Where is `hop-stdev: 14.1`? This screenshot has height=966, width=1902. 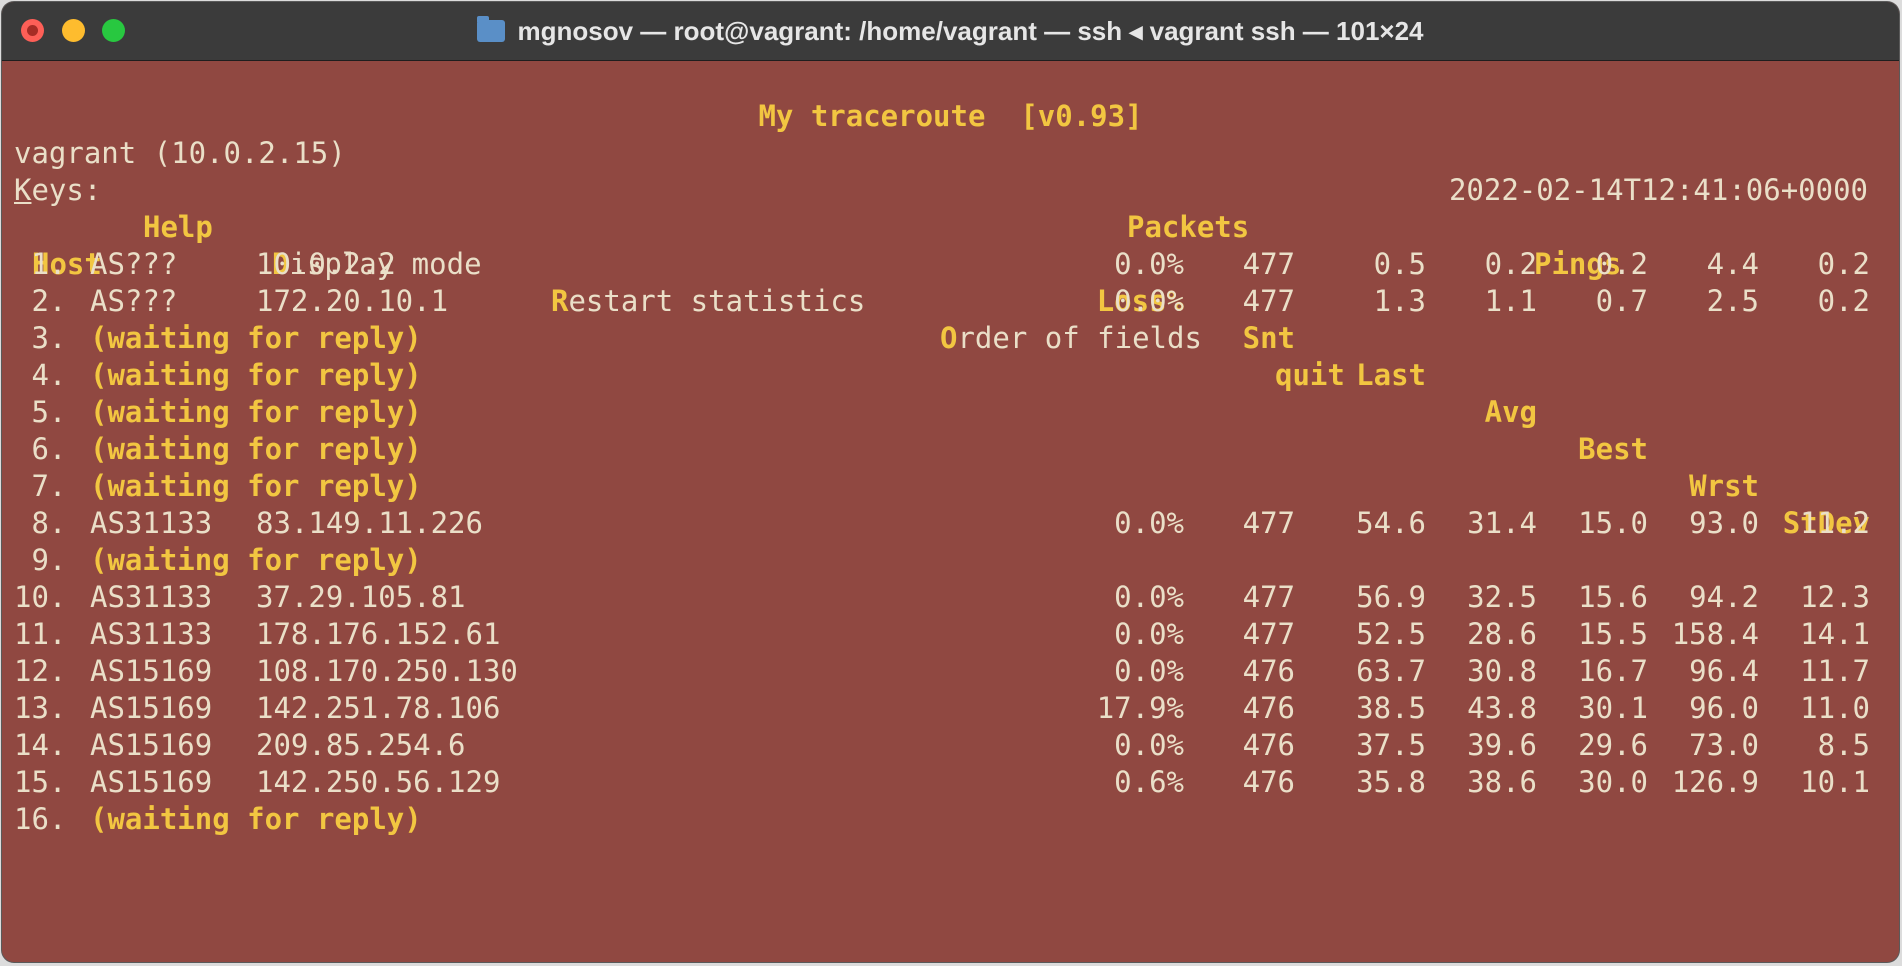 hop-stdev: 14.1 is located at coordinates (1835, 634).